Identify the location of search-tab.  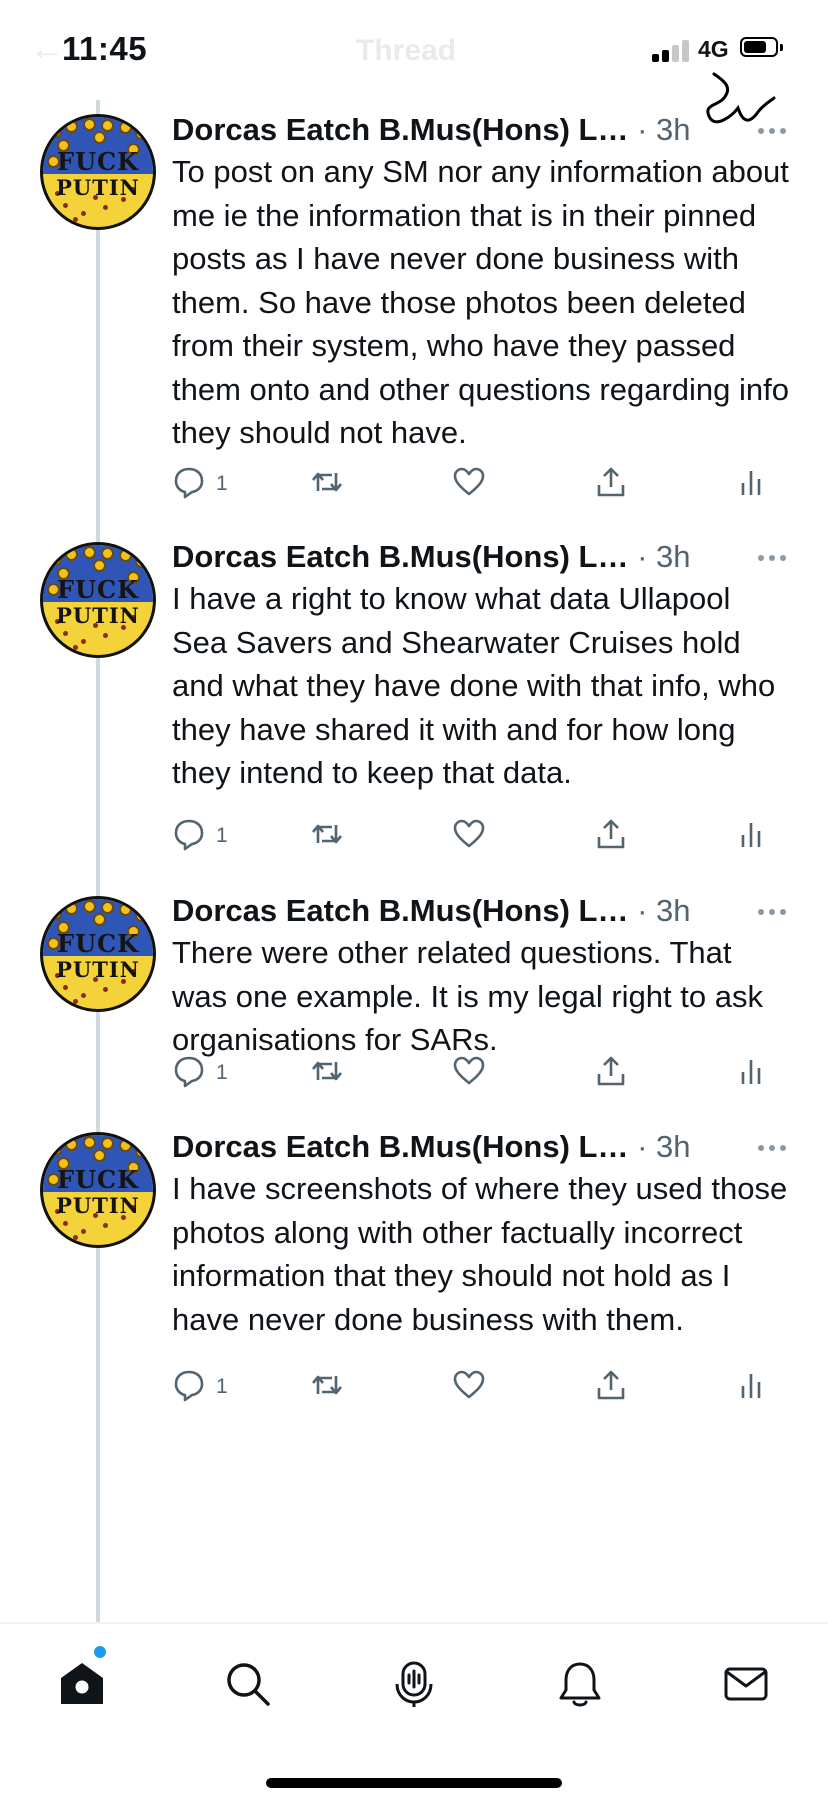
(248, 1684).